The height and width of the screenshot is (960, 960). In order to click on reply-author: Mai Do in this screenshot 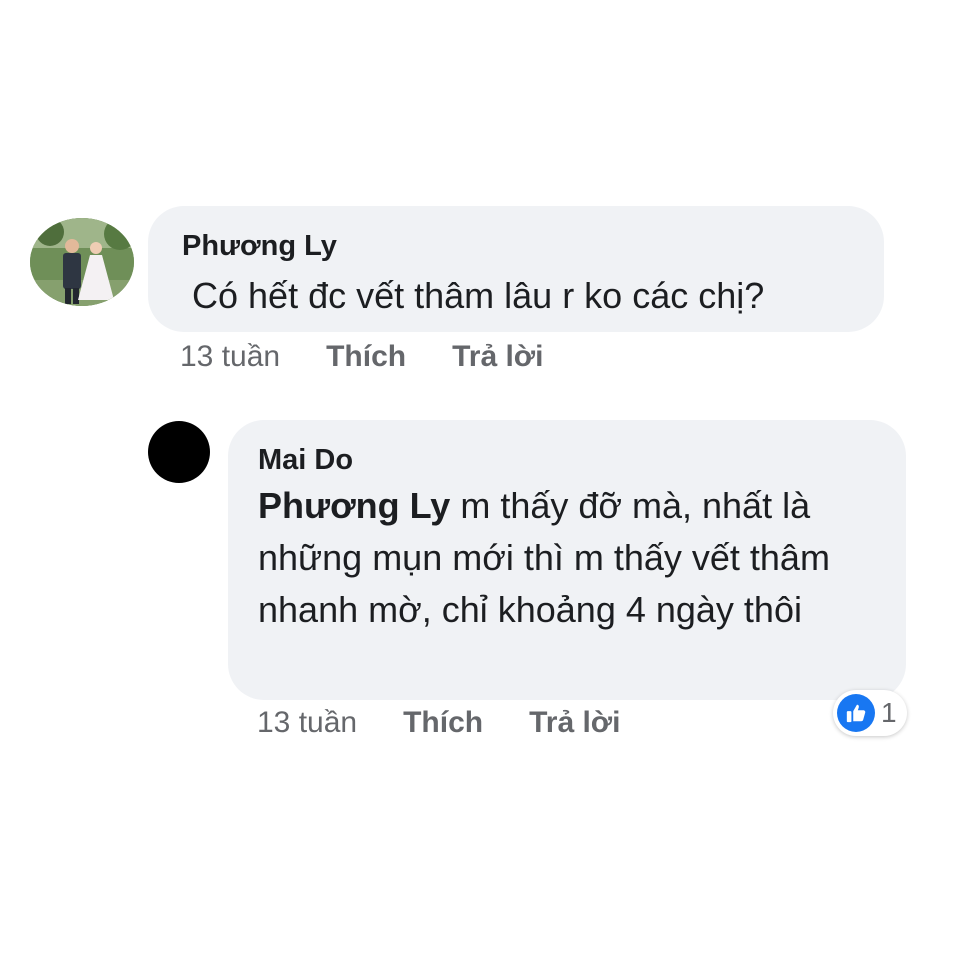, I will do `click(582, 460)`.